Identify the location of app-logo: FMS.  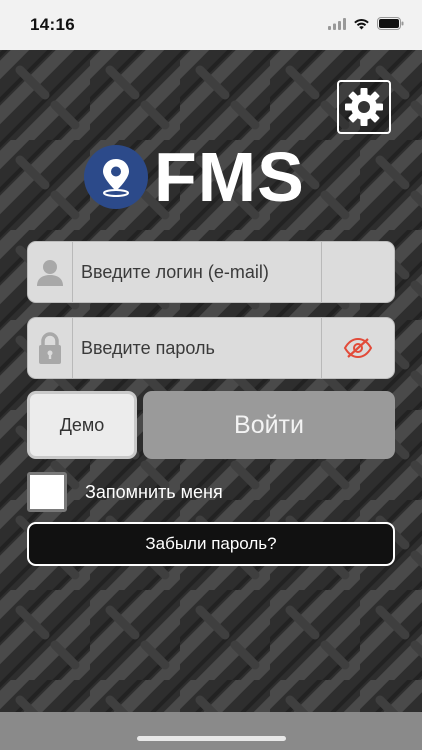
(194, 177).